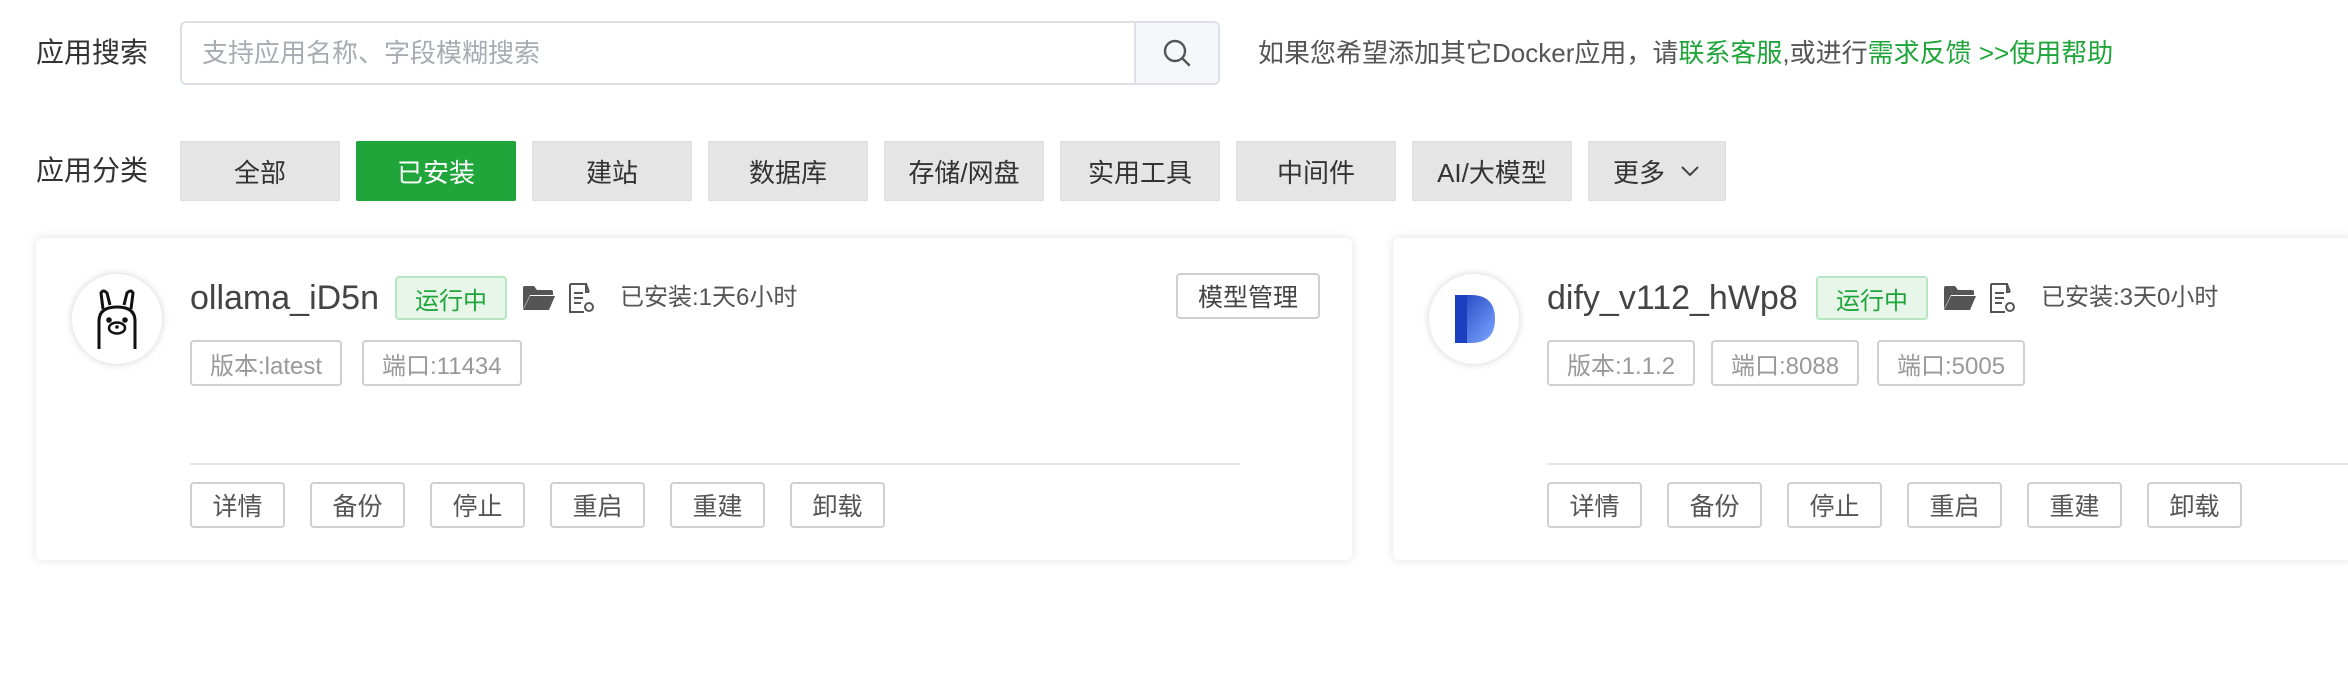  Describe the element at coordinates (442, 363) in the screenshot. I see `port-tag: 端口:11434` at that location.